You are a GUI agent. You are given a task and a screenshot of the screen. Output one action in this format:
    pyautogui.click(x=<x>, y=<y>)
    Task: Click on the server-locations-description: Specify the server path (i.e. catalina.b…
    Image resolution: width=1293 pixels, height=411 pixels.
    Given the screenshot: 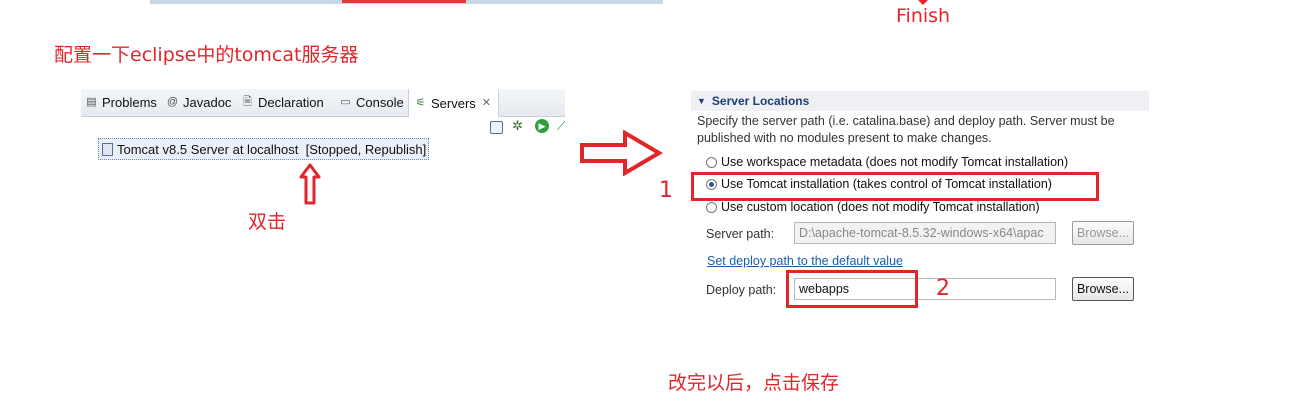 What is the action you would take?
    pyautogui.click(x=906, y=129)
    